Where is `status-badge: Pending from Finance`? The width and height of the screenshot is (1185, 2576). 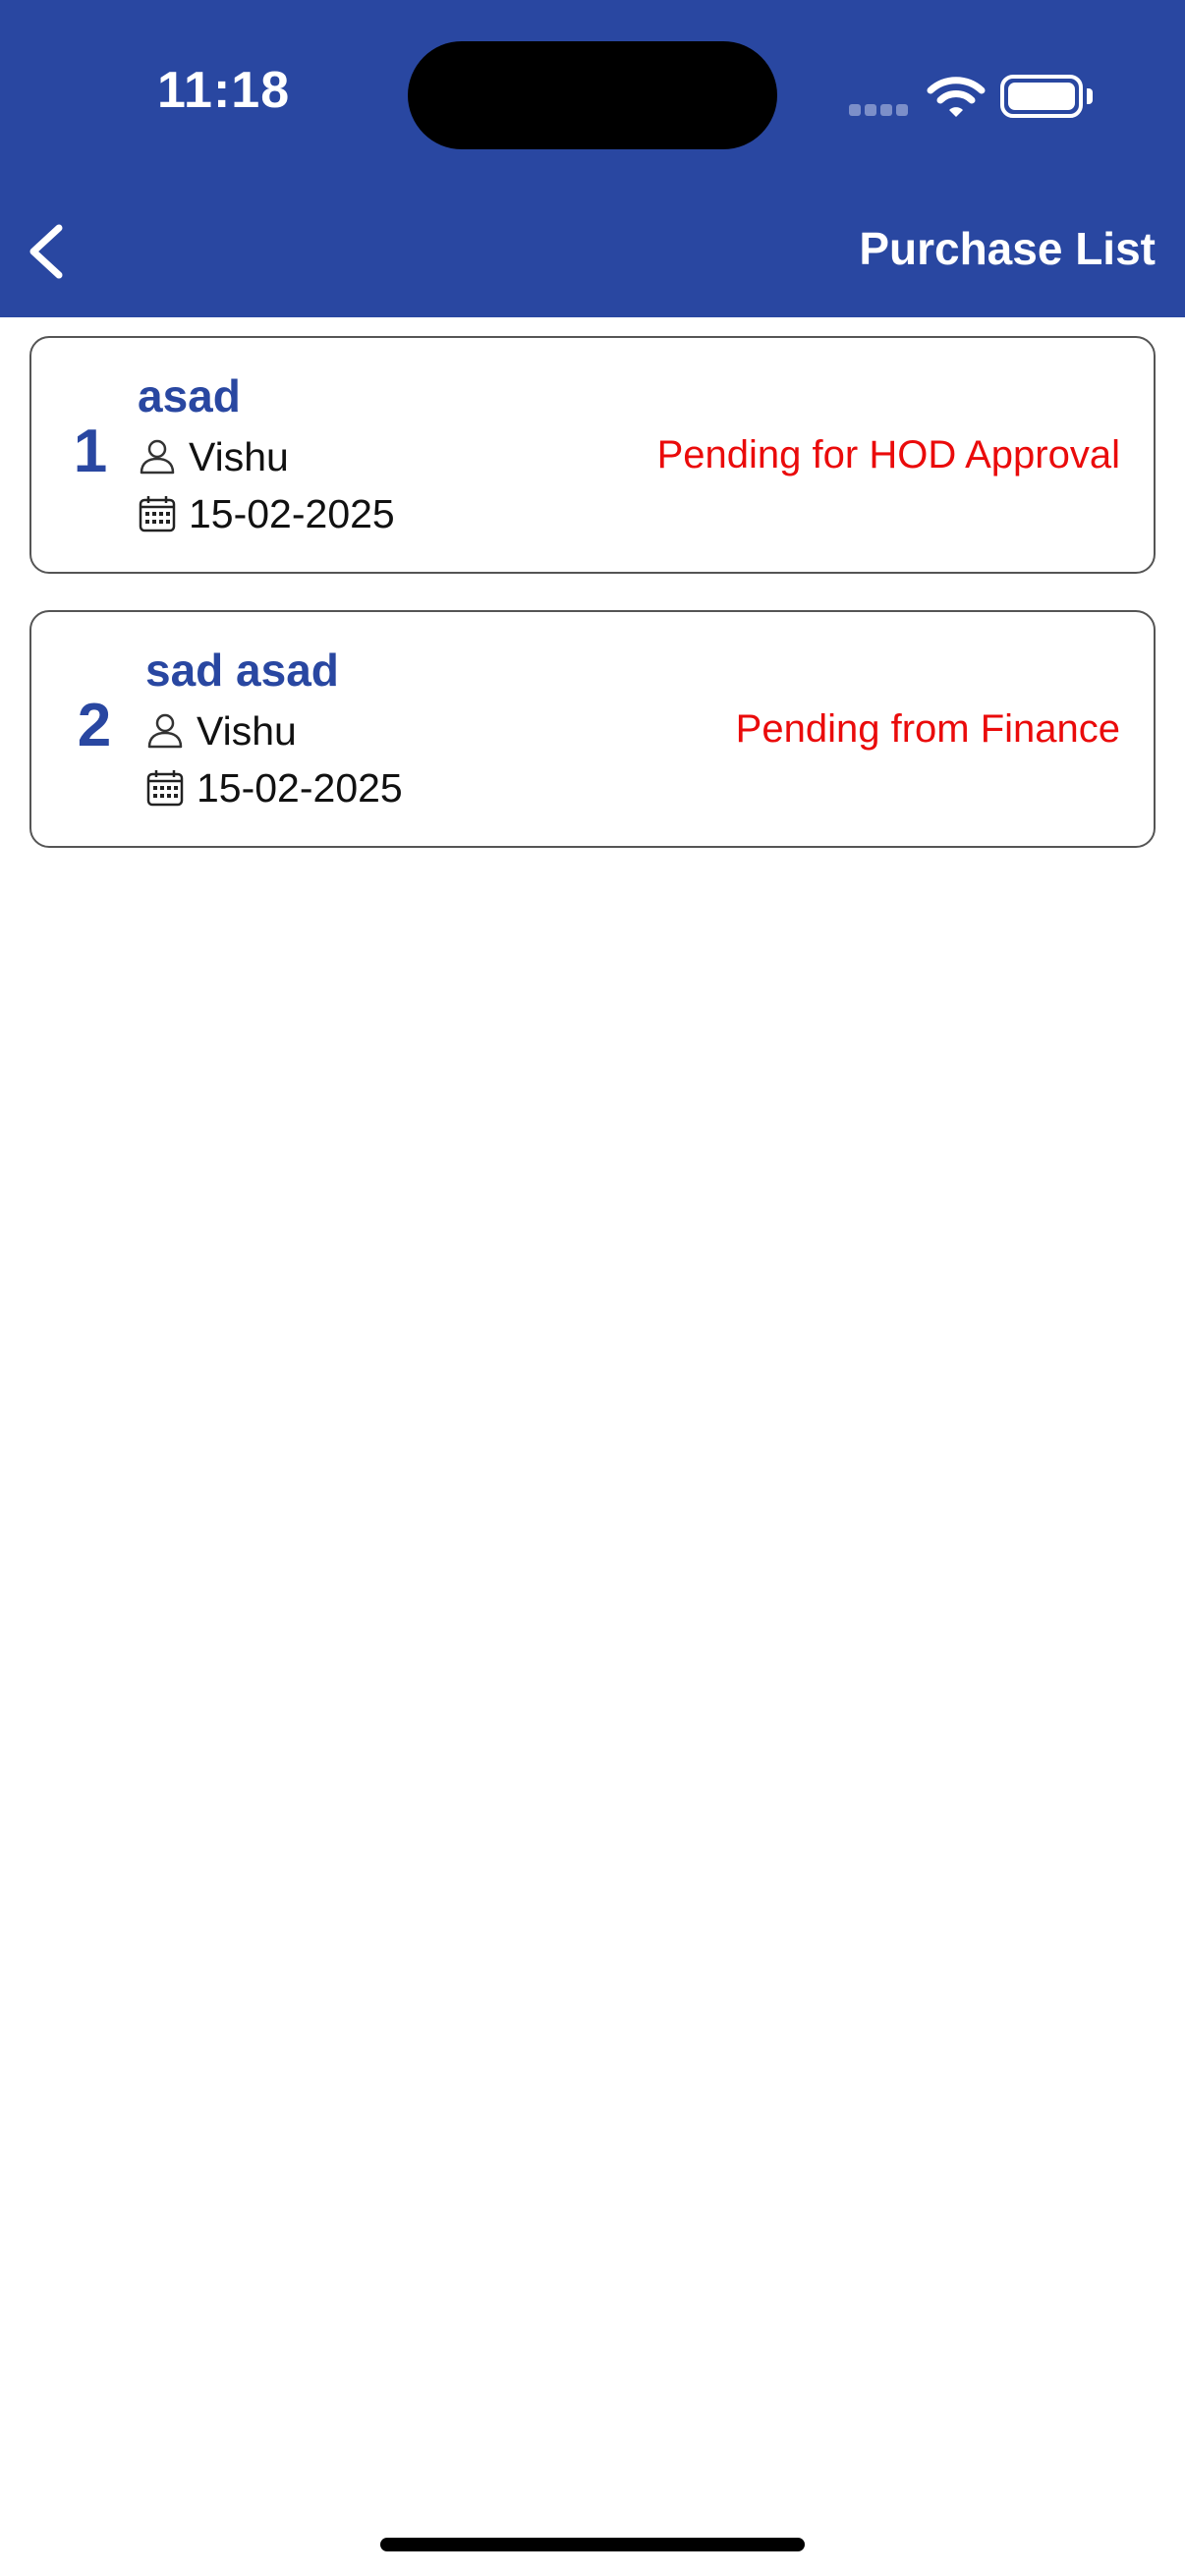
status-badge: Pending from Finance is located at coordinates (928, 729).